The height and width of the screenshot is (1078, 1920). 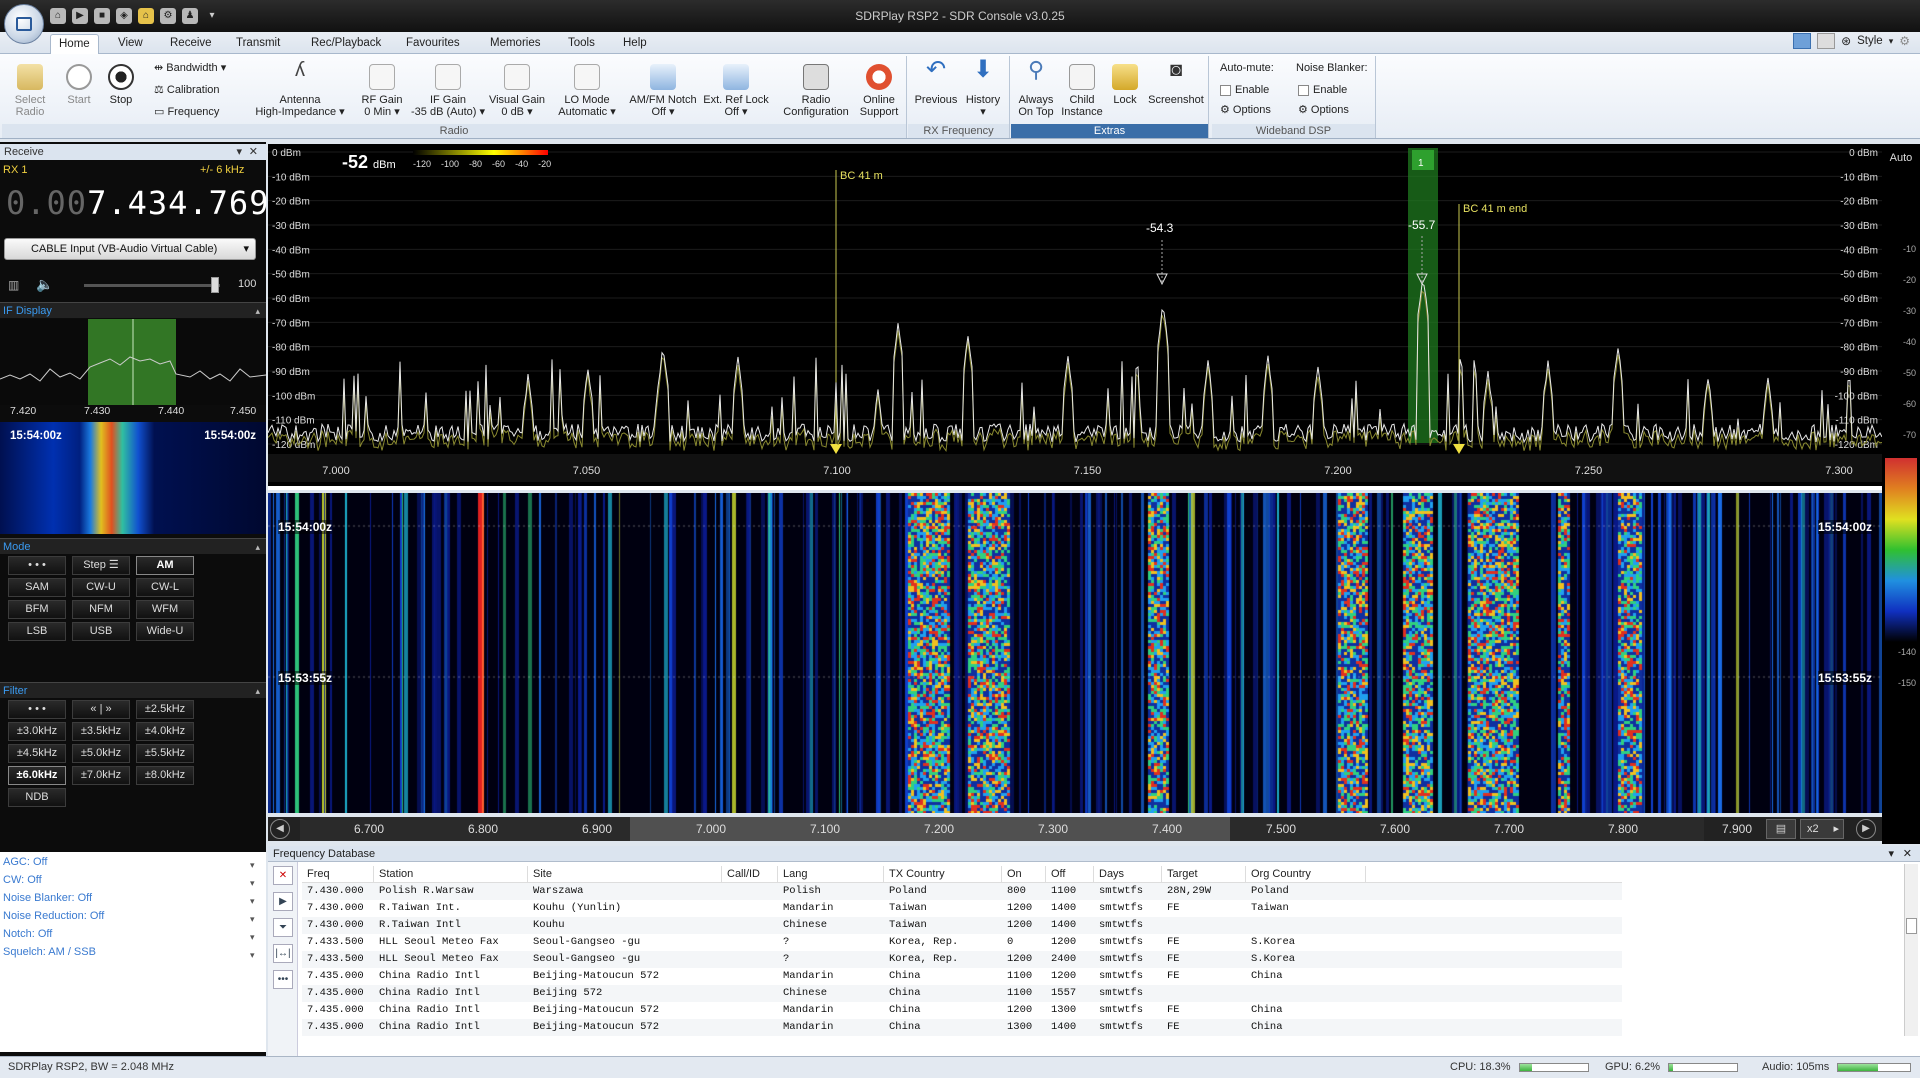 What do you see at coordinates (625, 874) in the screenshot?
I see `column-header: Site` at bounding box center [625, 874].